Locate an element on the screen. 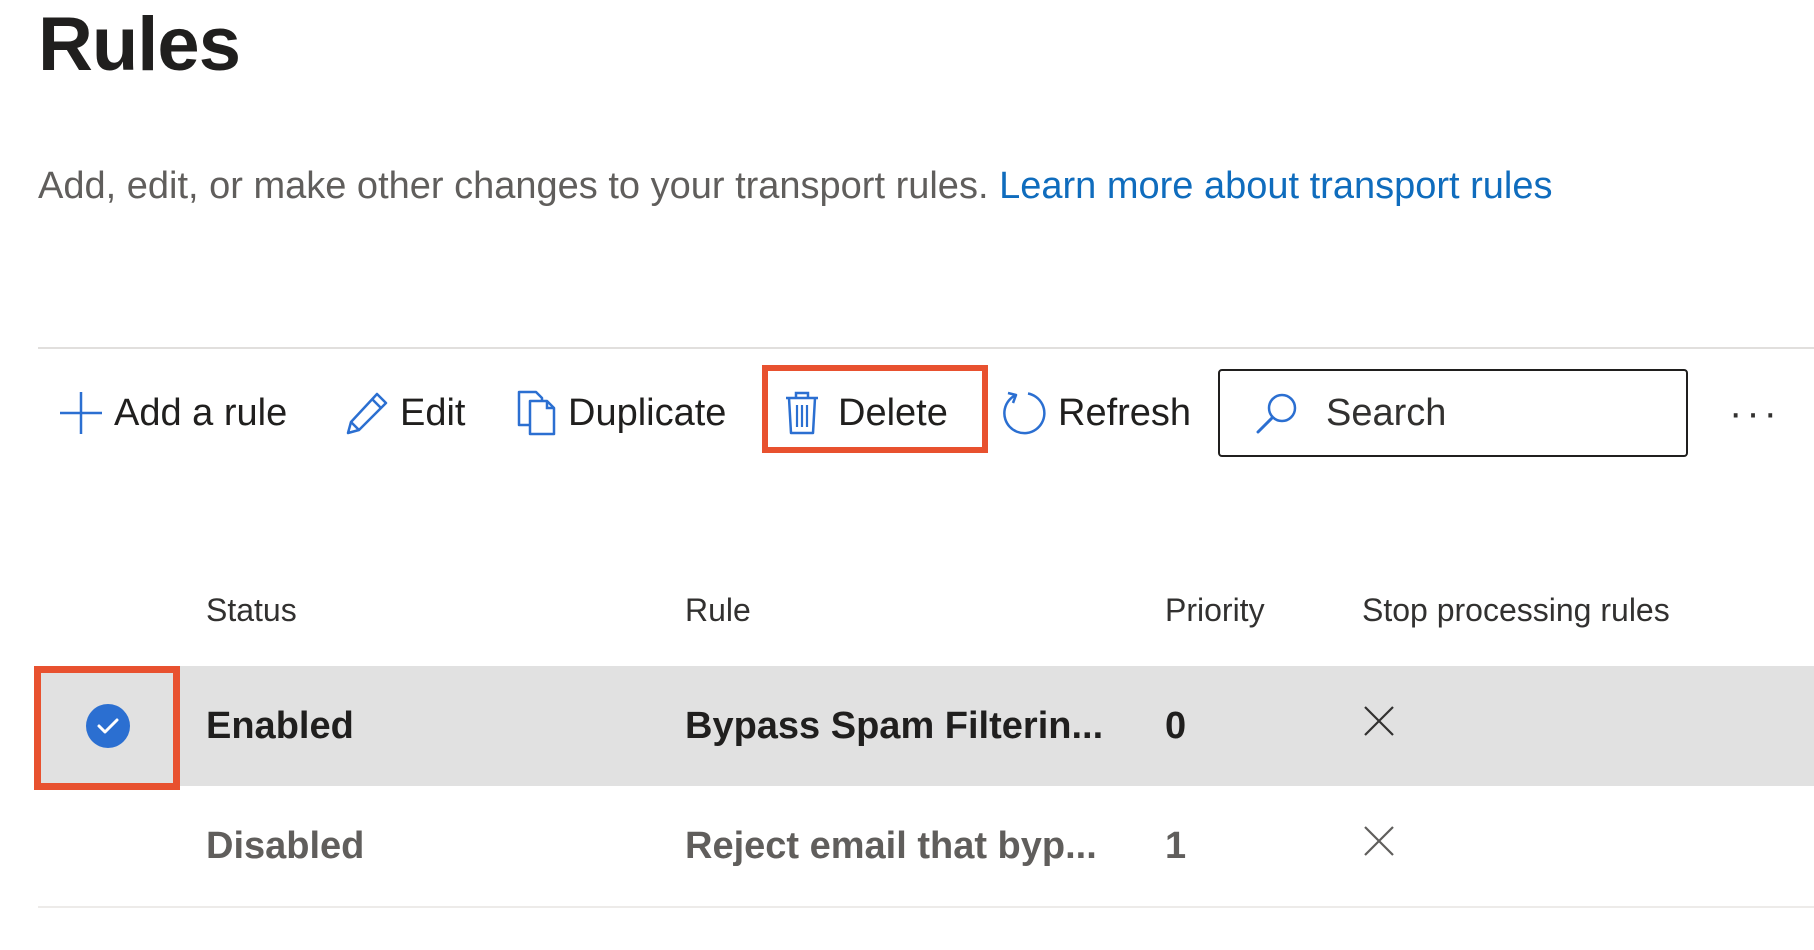 The width and height of the screenshot is (1814, 950). search-box is located at coordinates (1453, 413).